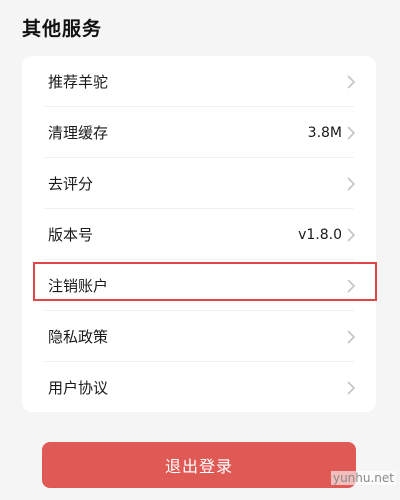 The width and height of the screenshot is (400, 500). Describe the element at coordinates (71, 184) in the screenshot. I see `menu-item-label: 去评分` at that location.